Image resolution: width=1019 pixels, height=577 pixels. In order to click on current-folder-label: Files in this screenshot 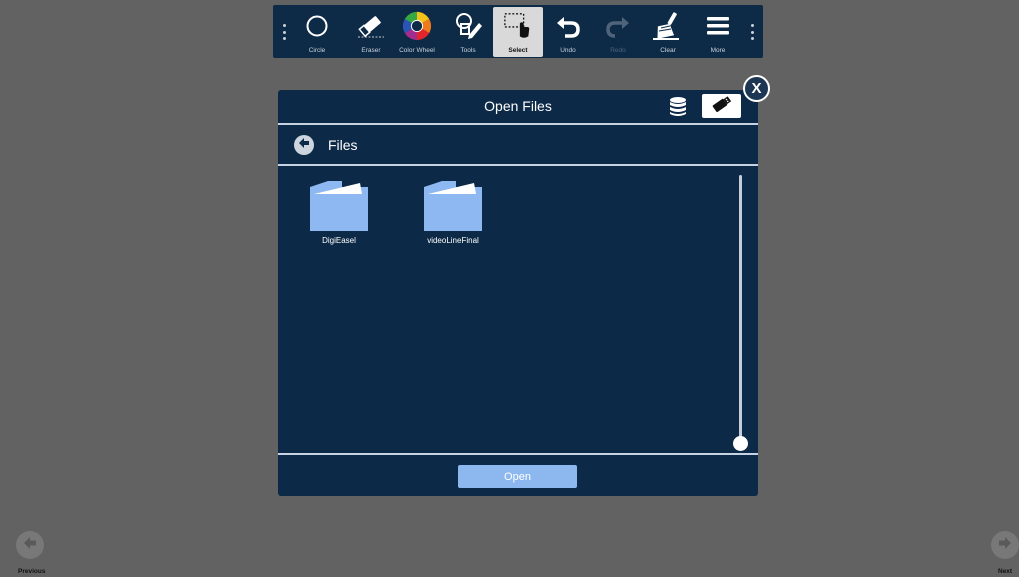, I will do `click(343, 145)`.